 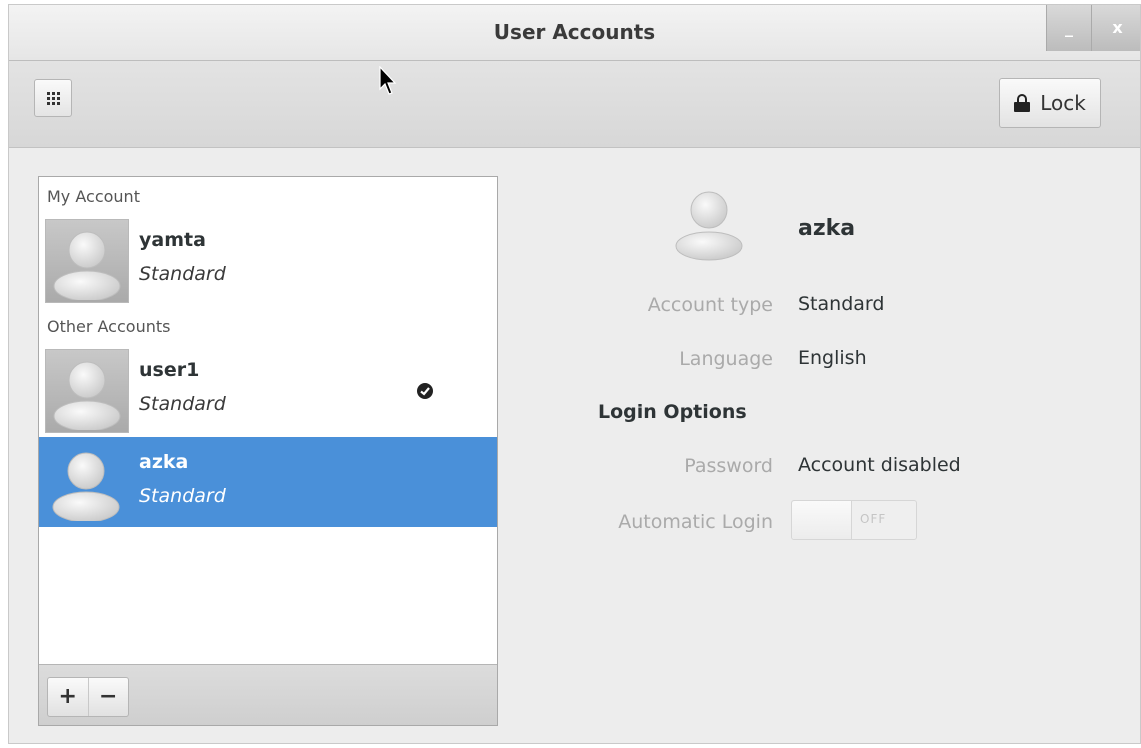 I want to click on lock-button: Lock, so click(x=1050, y=103).